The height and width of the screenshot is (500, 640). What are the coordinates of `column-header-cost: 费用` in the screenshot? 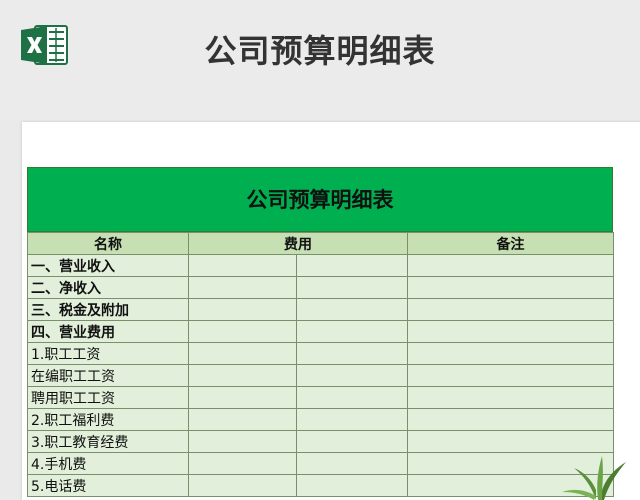 It's located at (298, 243).